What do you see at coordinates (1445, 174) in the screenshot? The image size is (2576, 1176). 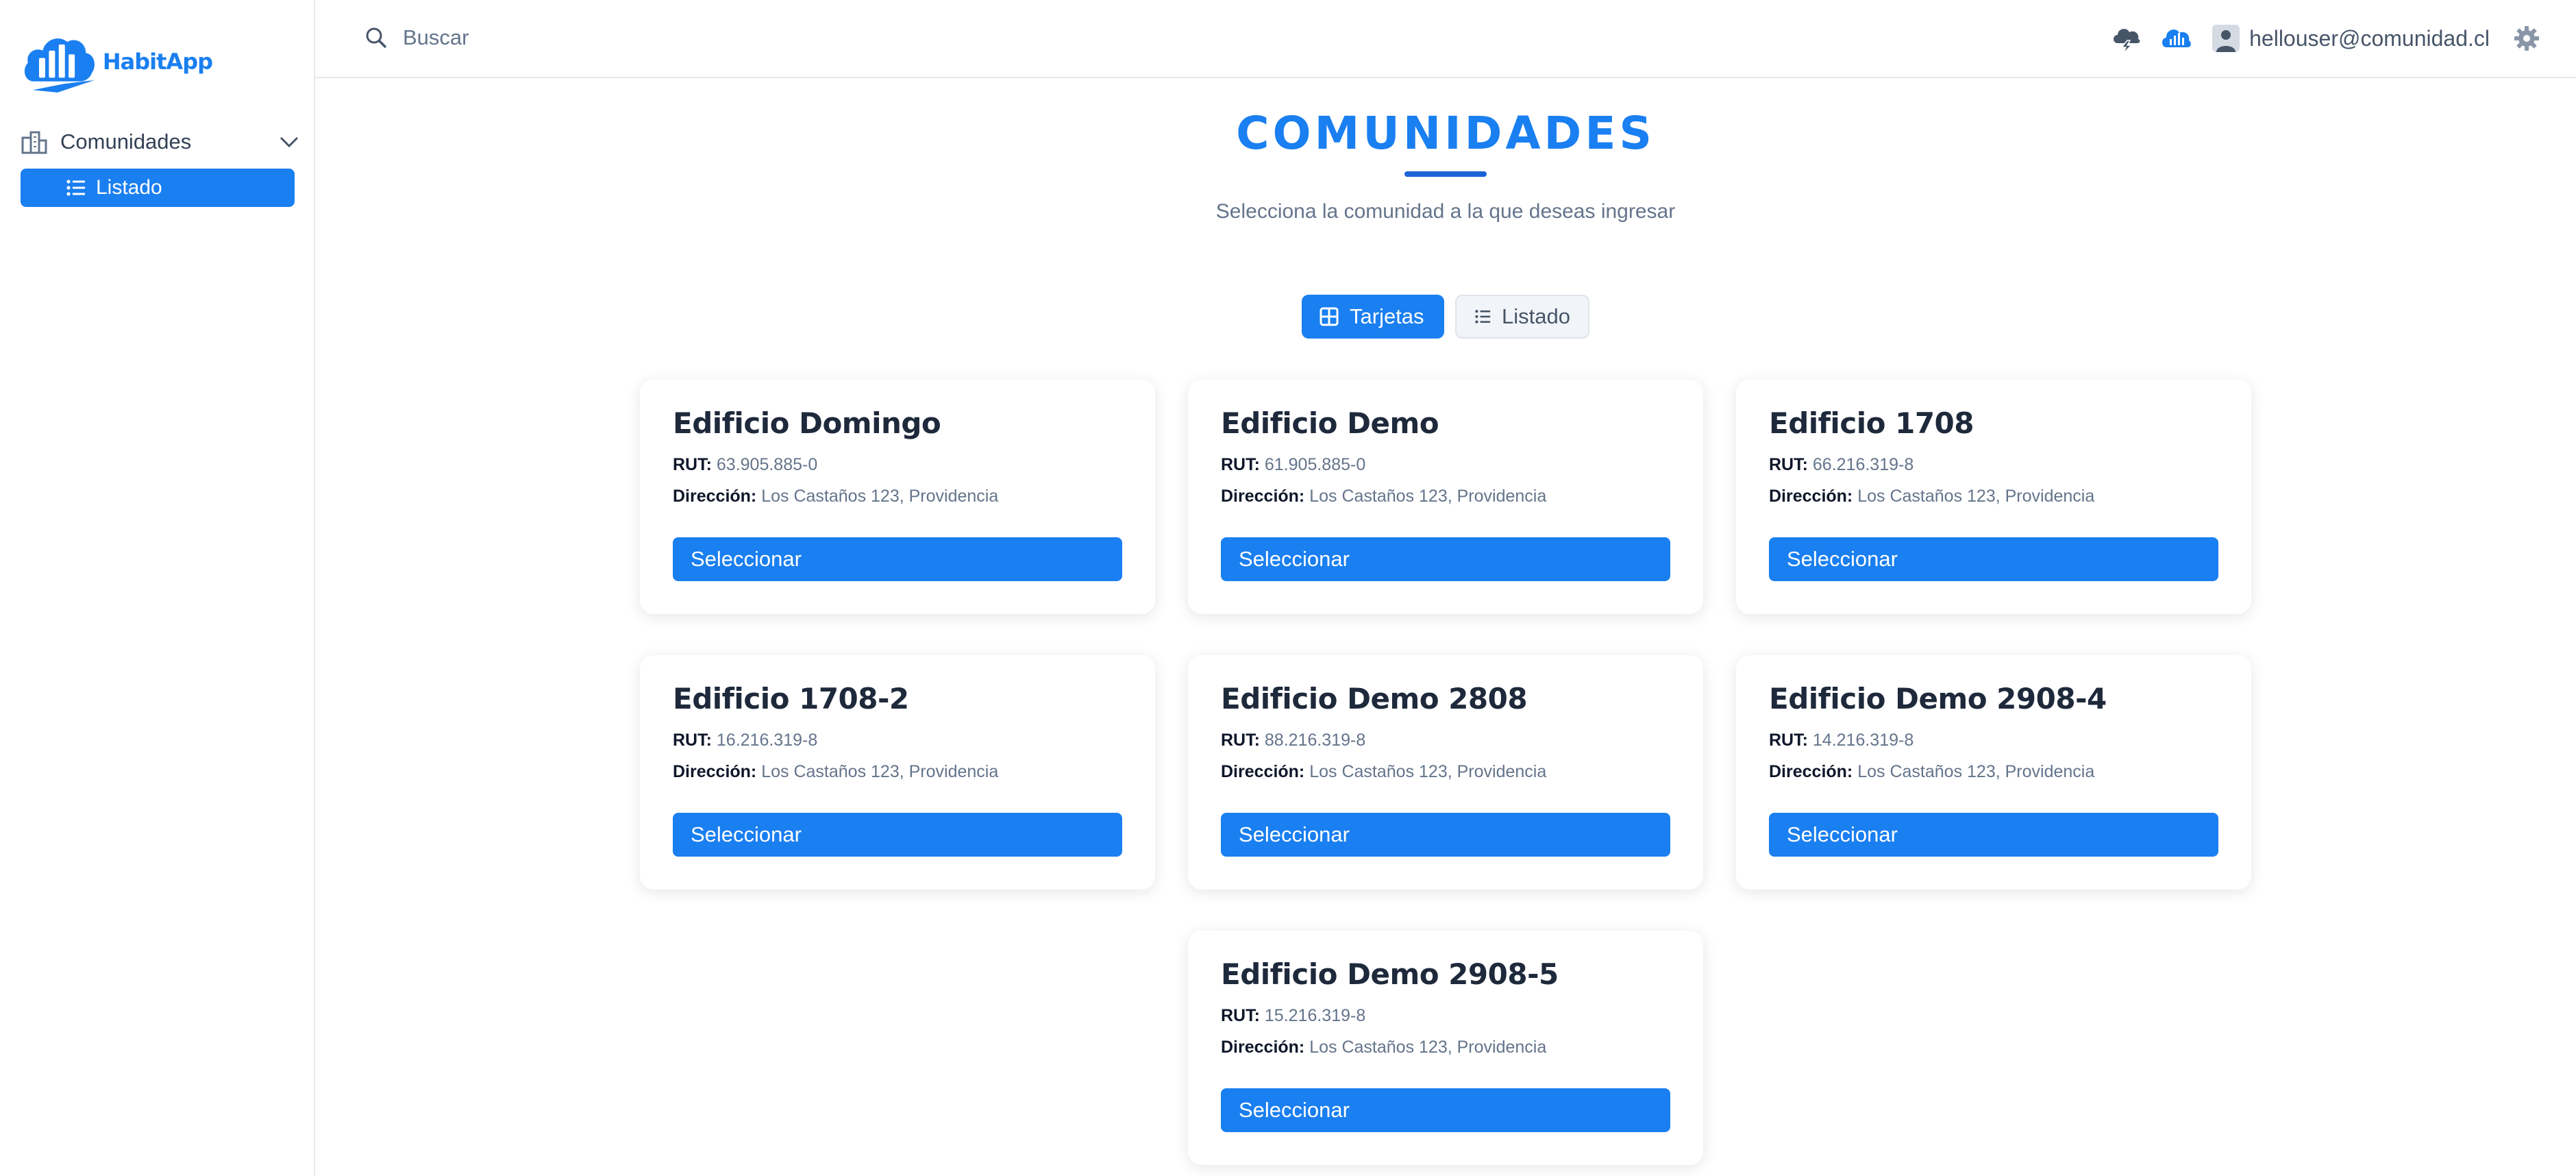 I see `title-underline` at bounding box center [1445, 174].